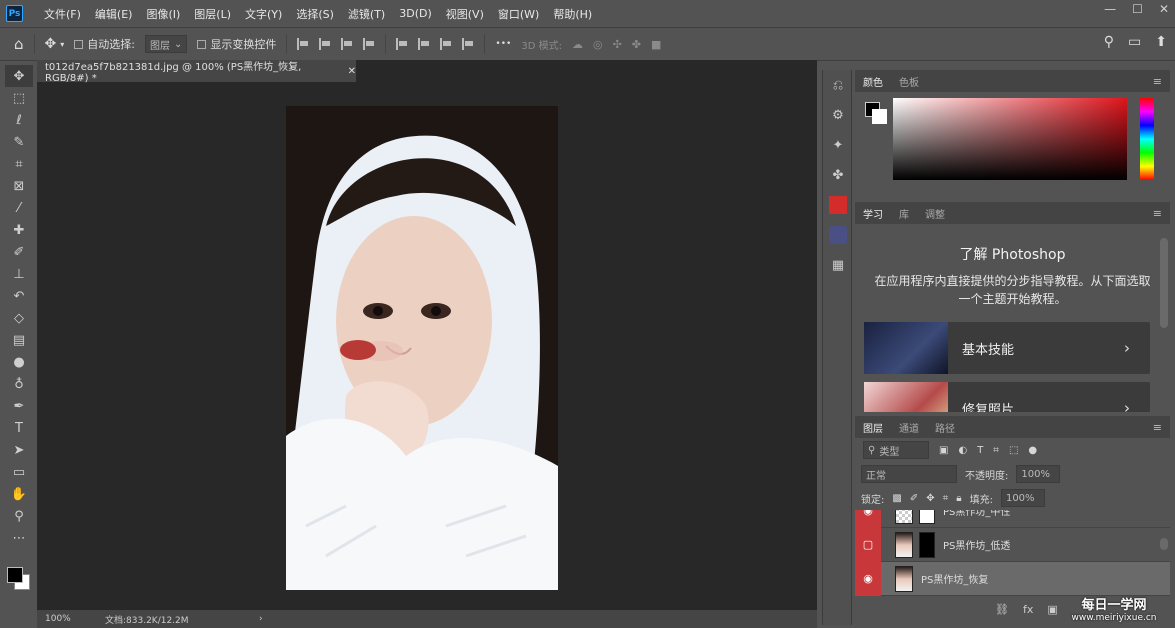 This screenshot has width=1175, height=628. What do you see at coordinates (838, 265) in the screenshot?
I see `grid-icon: ▦` at bounding box center [838, 265].